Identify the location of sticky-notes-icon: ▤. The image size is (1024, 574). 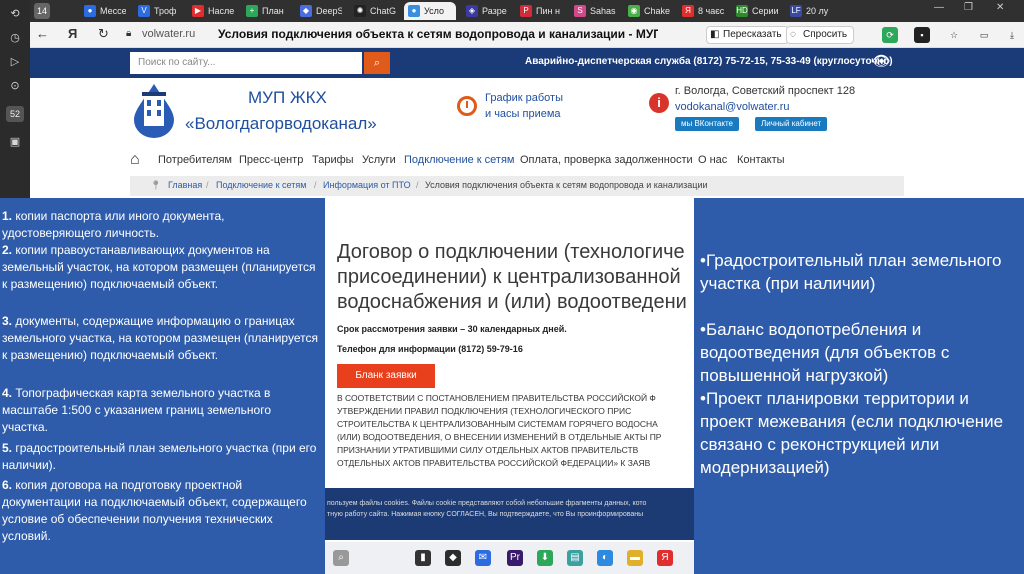
(575, 558).